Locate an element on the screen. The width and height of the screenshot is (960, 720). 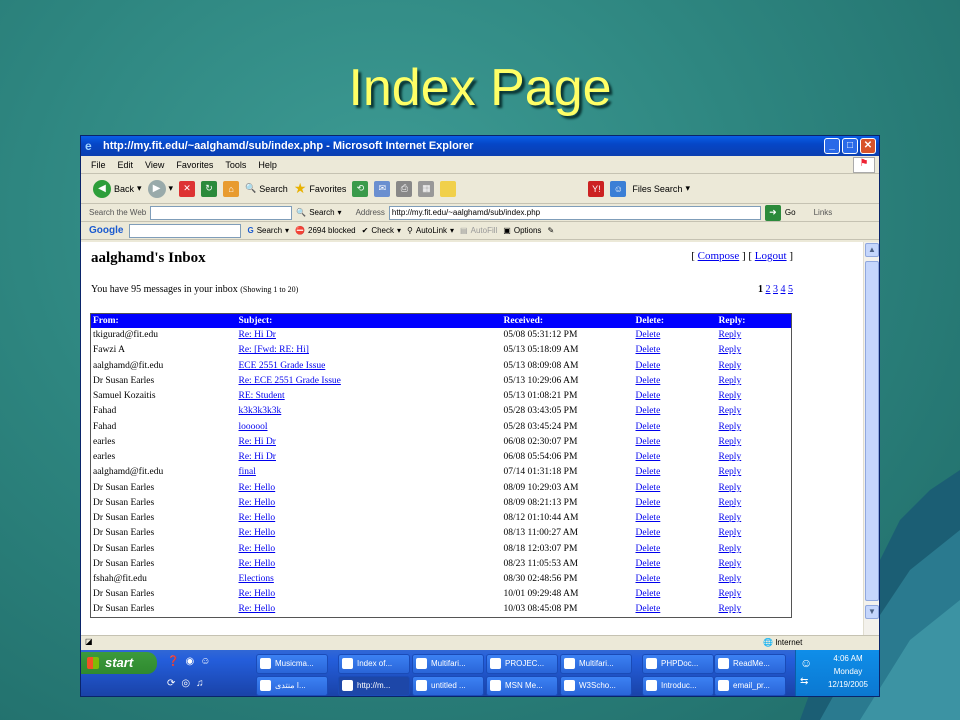
menu-tools: Tools is located at coordinates (235, 165).